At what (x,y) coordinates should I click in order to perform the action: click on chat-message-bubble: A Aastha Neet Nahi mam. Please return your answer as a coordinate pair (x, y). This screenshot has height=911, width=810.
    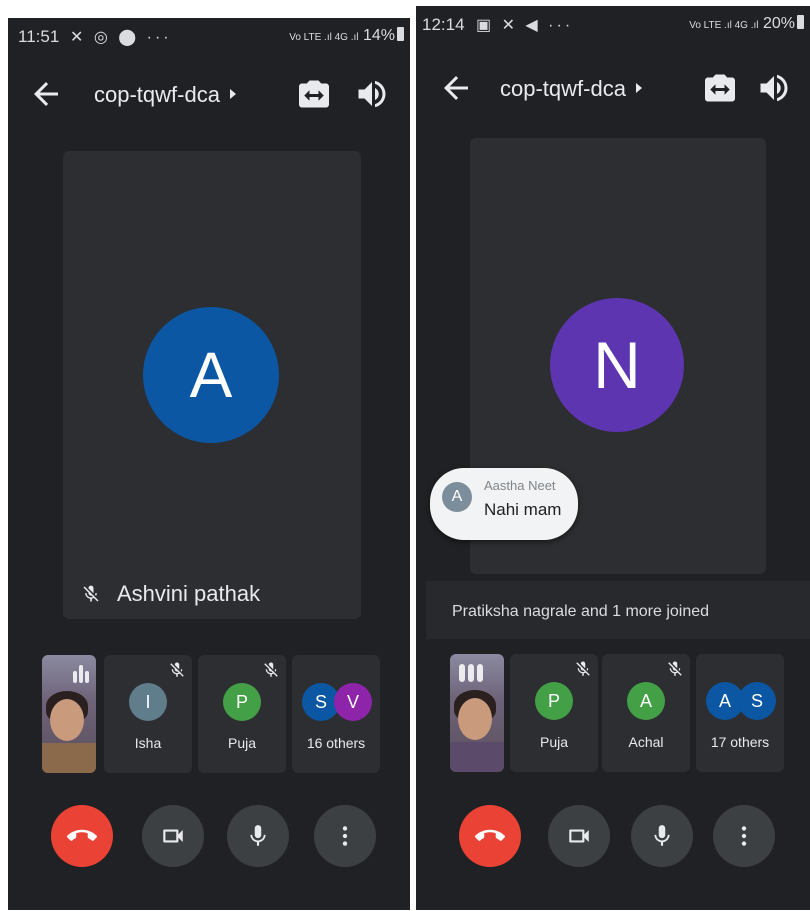
    Looking at the image, I should click on (504, 504).